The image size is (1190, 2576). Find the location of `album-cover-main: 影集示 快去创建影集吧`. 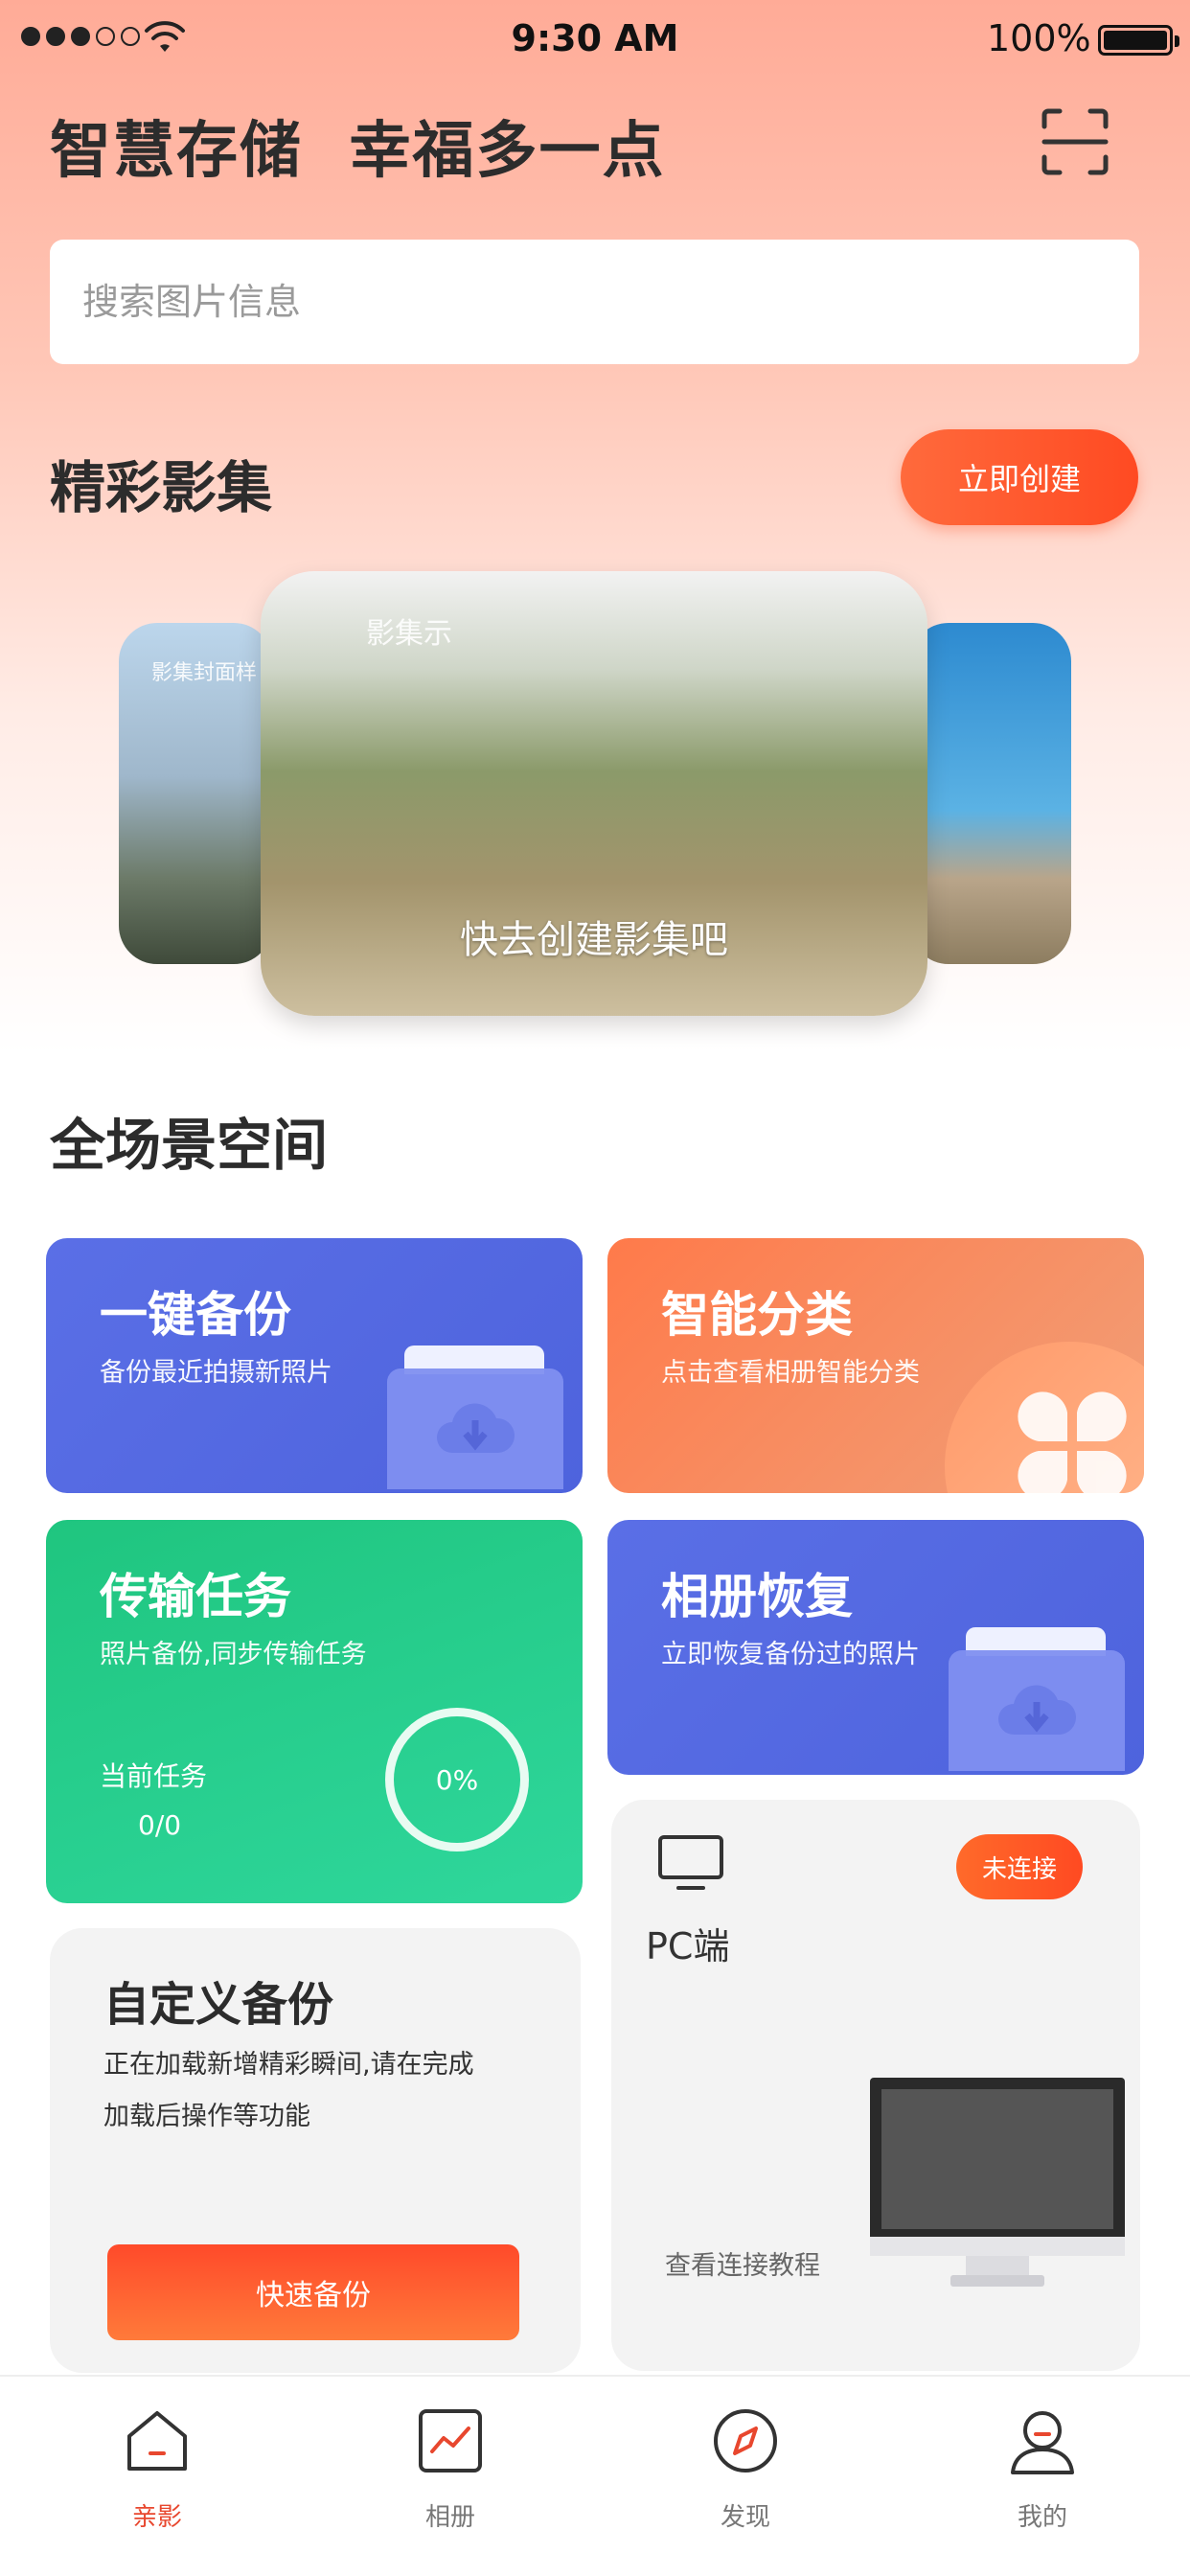

album-cover-main: 影集示 快去创建影集吧 is located at coordinates (594, 793).